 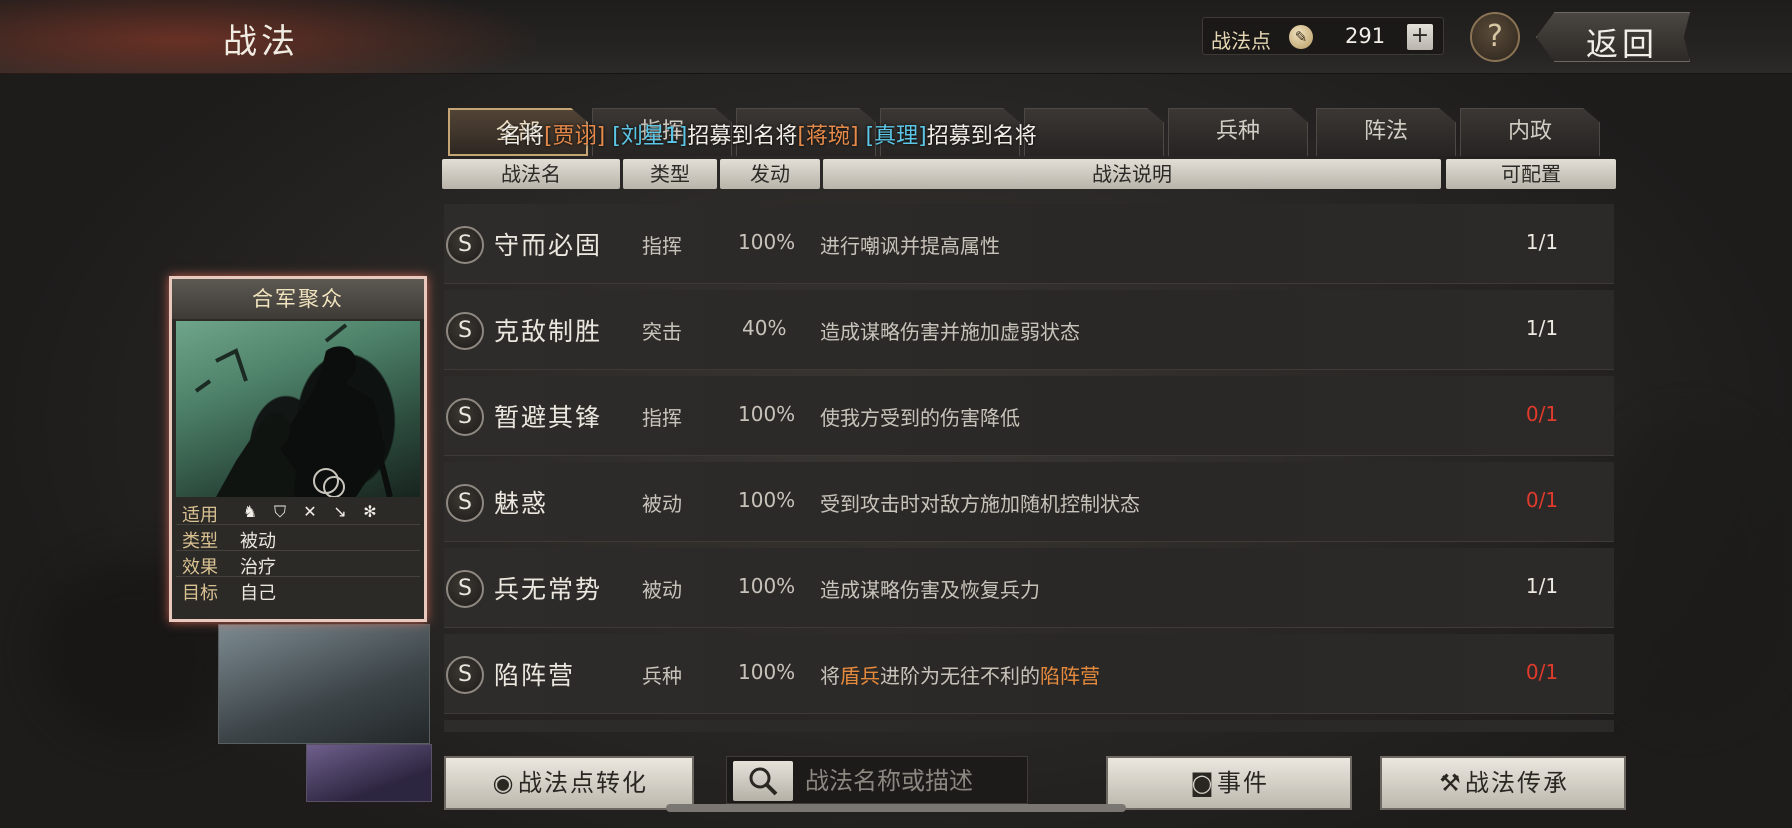 What do you see at coordinates (1420, 37) in the screenshot?
I see `add-points-button: +` at bounding box center [1420, 37].